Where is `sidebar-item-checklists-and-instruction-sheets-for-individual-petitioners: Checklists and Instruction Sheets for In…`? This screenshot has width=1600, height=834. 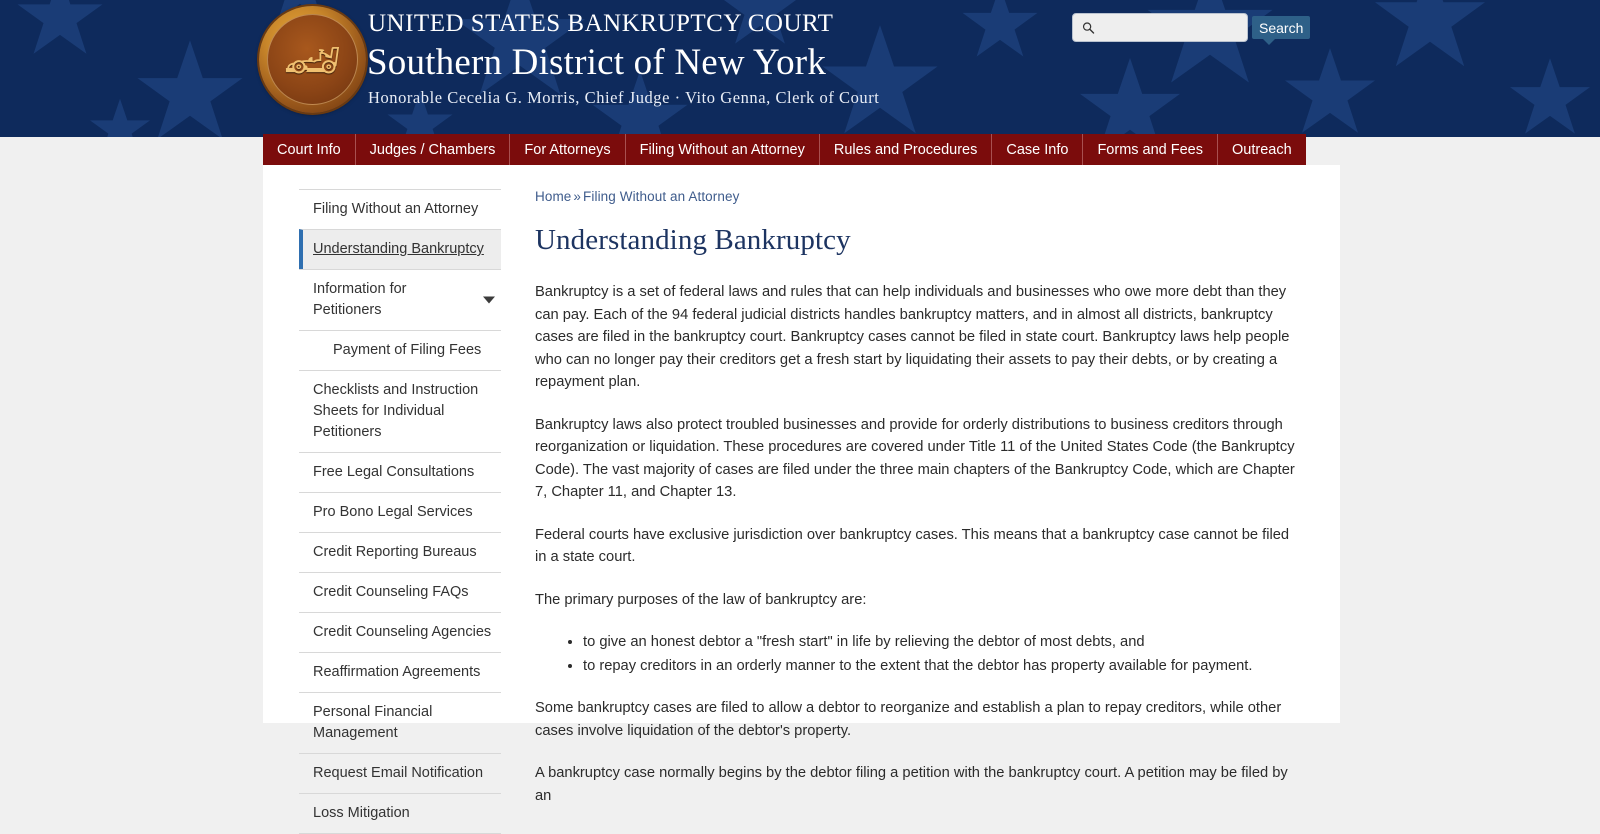
sidebar-item-checklists-and-instruction-sheets-for-individual-petitioners: Checklists and Instruction Sheets for In… is located at coordinates (400, 411).